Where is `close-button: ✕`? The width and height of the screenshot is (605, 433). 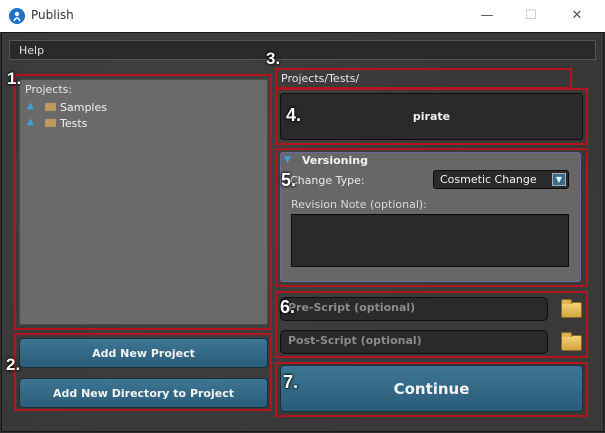 close-button: ✕ is located at coordinates (577, 16).